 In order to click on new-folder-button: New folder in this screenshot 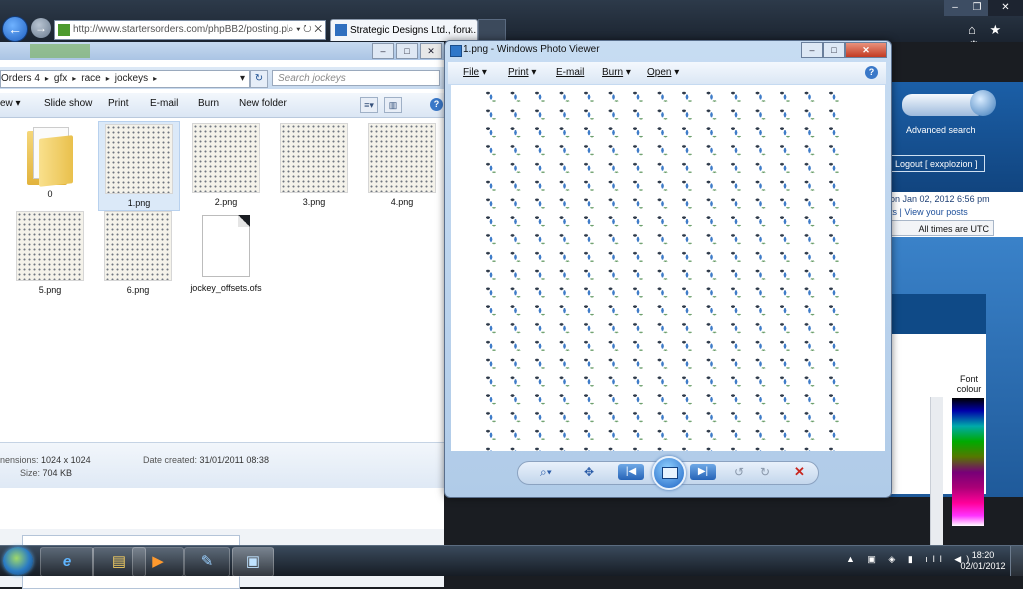, I will do `click(263, 103)`.